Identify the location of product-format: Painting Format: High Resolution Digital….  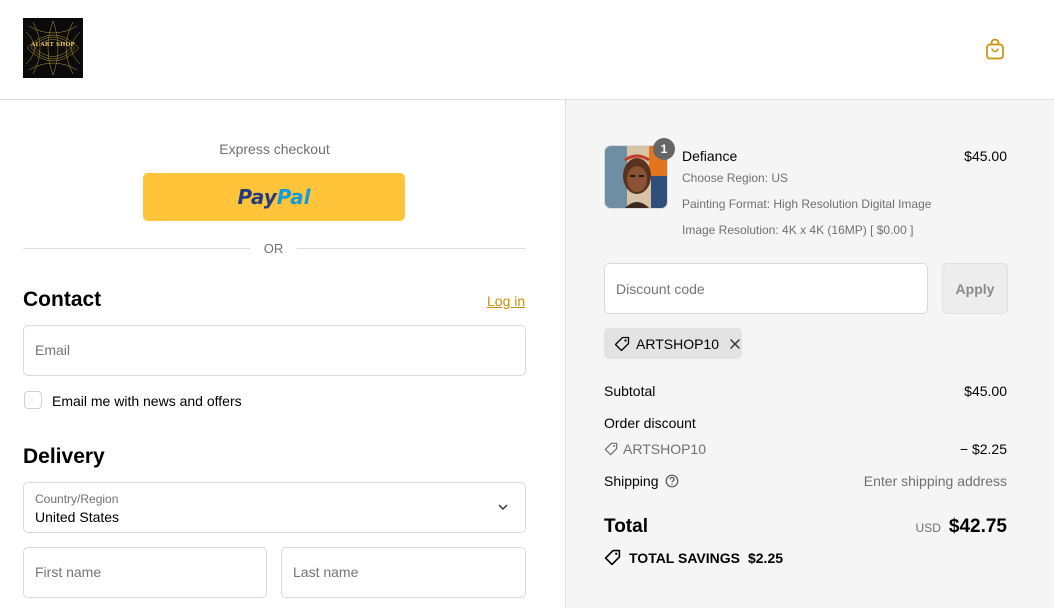
(807, 204).